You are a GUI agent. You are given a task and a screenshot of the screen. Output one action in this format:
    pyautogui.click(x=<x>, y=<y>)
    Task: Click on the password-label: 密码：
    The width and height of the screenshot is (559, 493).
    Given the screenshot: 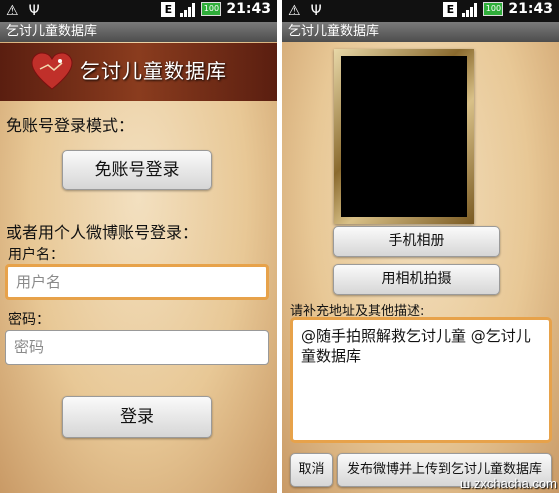 What is the action you would take?
    pyautogui.click(x=29, y=320)
    